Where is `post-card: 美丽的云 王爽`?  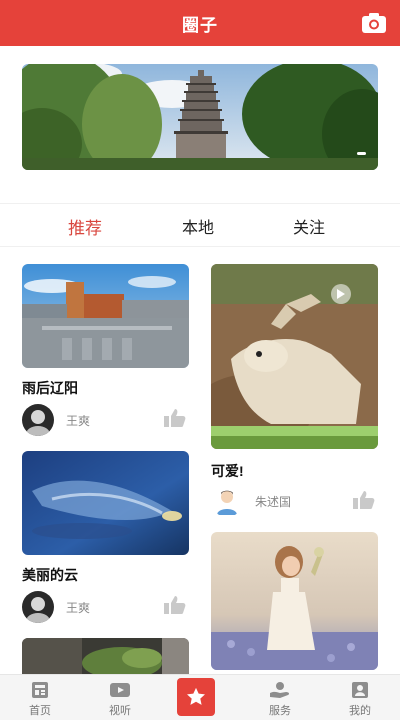 post-card: 美丽的云 王爽 is located at coordinates (105, 537).